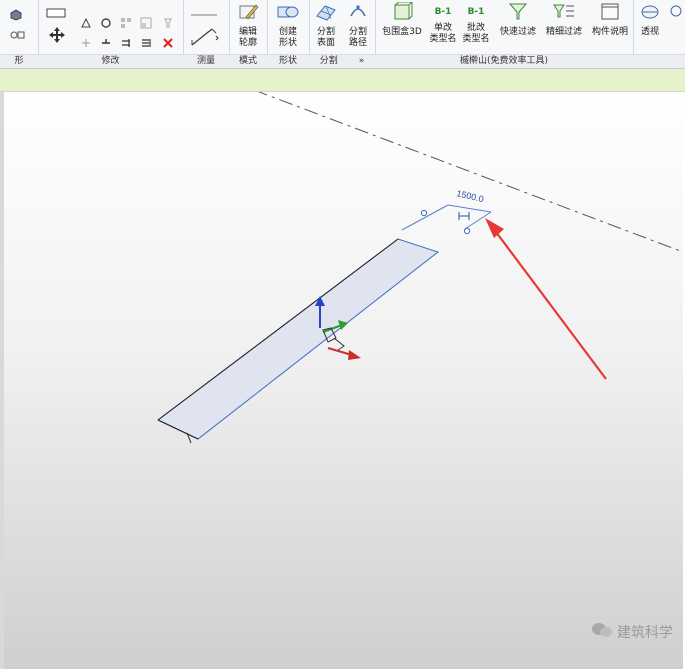 The width and height of the screenshot is (685, 669). I want to click on dimension-lock-icon, so click(464, 216).